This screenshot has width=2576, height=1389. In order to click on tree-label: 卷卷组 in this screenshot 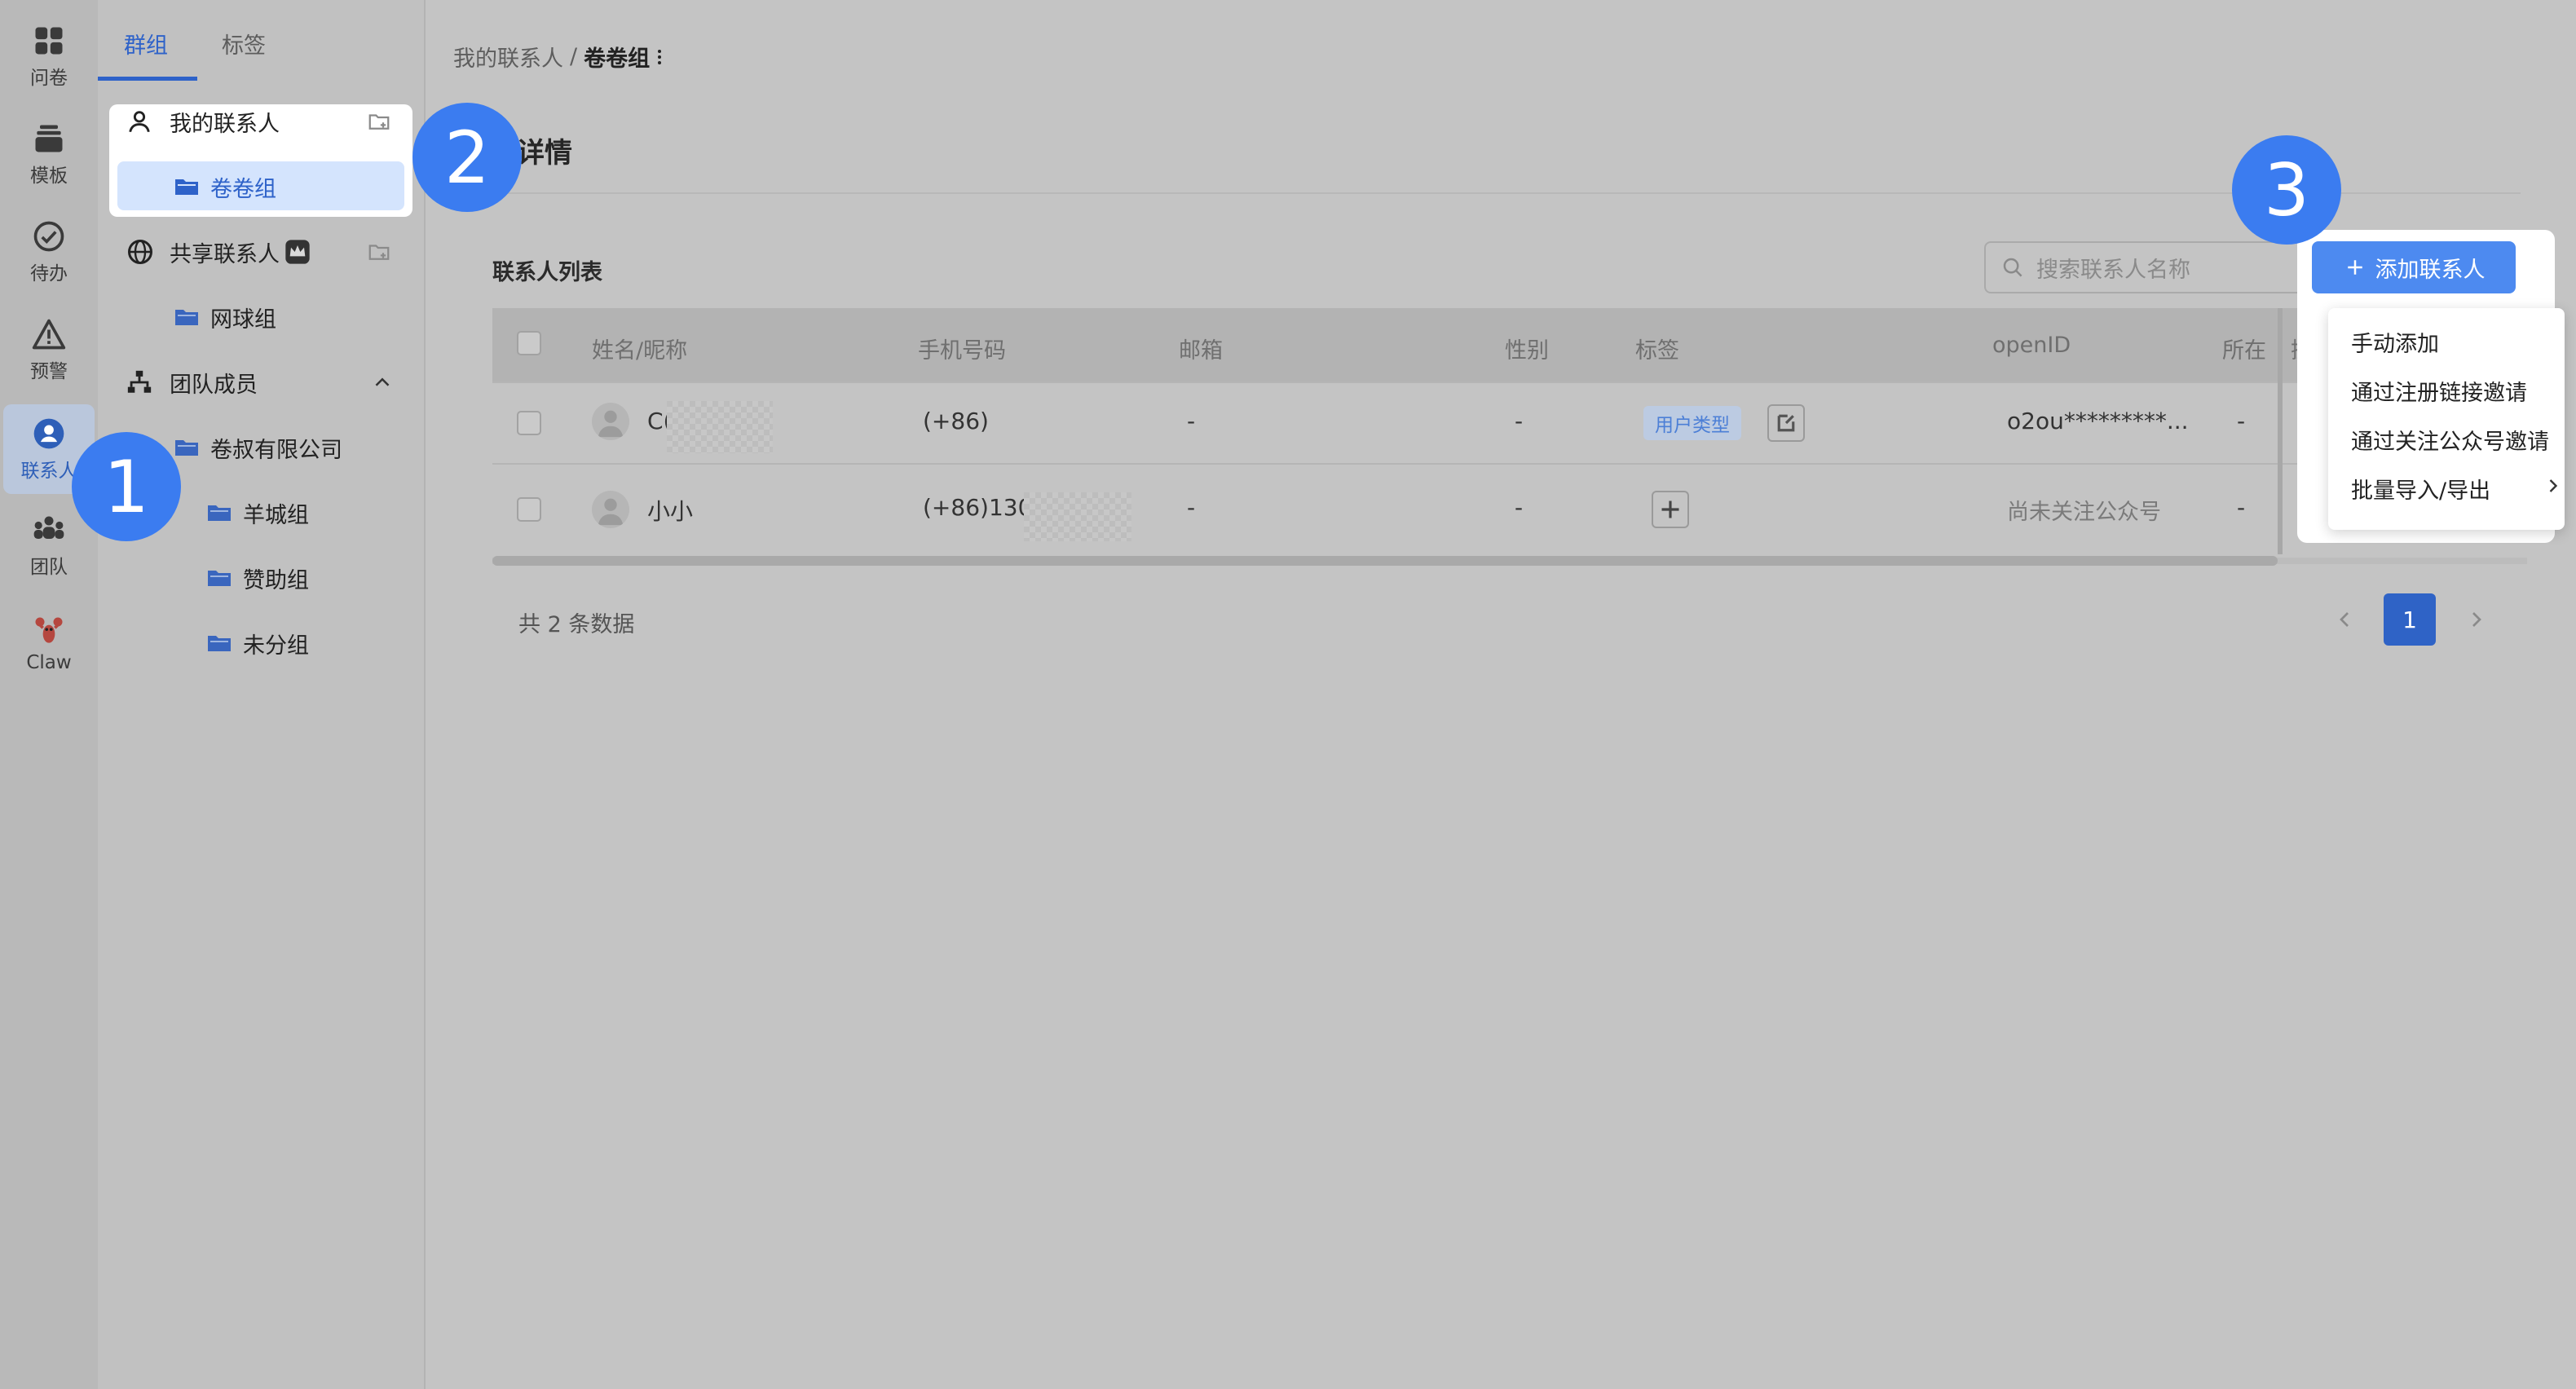, I will do `click(243, 189)`.